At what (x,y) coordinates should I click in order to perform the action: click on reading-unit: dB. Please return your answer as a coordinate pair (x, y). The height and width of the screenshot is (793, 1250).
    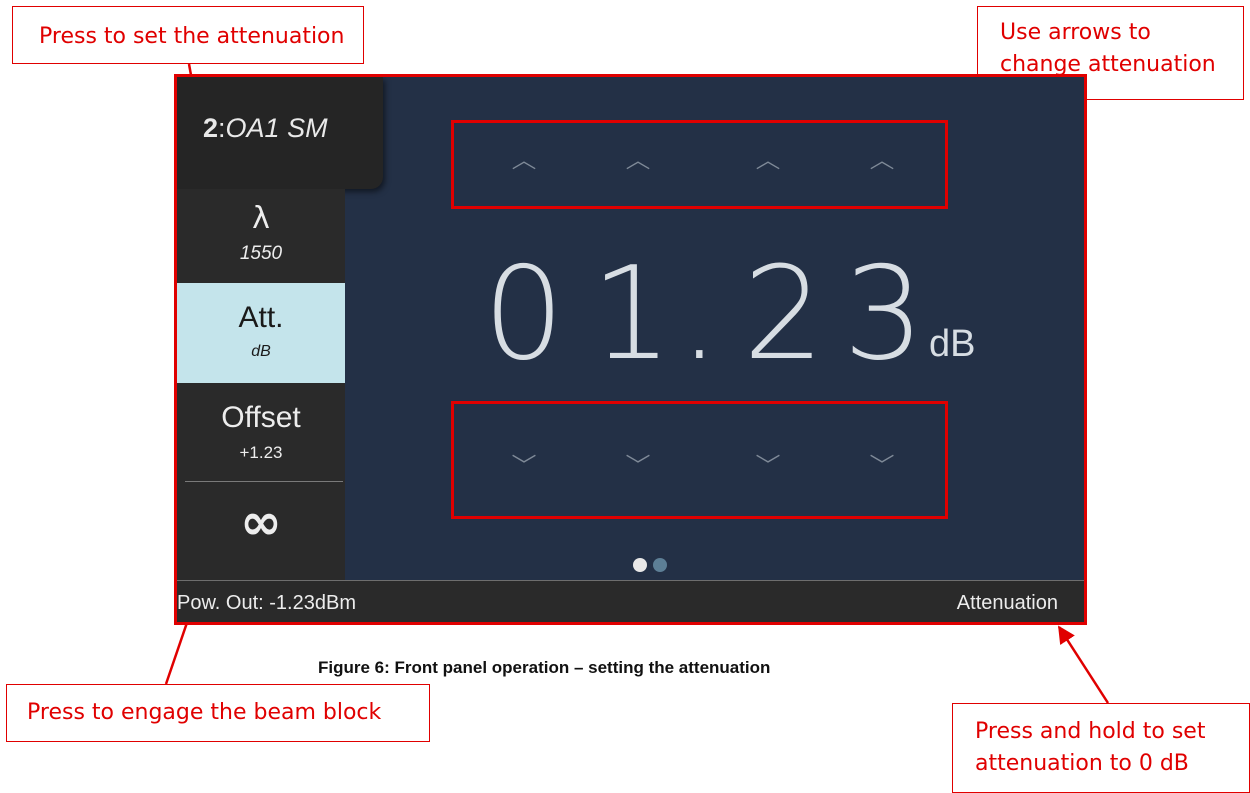
    Looking at the image, I should click on (952, 344).